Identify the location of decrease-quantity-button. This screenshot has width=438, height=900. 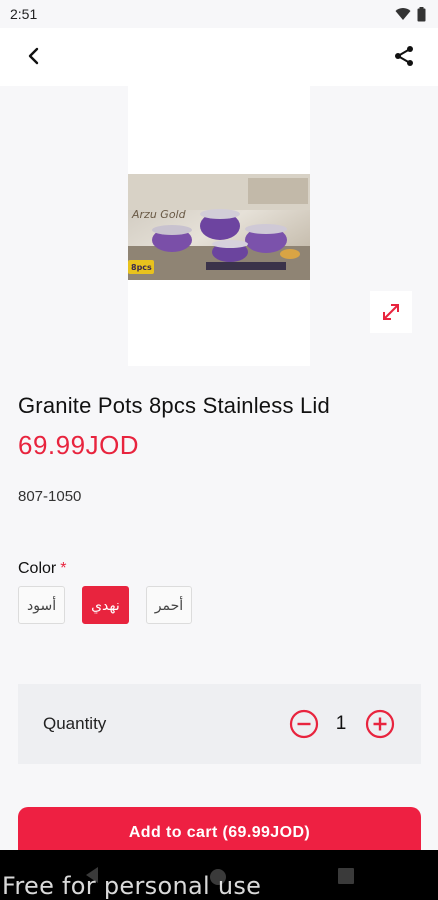
(304, 724).